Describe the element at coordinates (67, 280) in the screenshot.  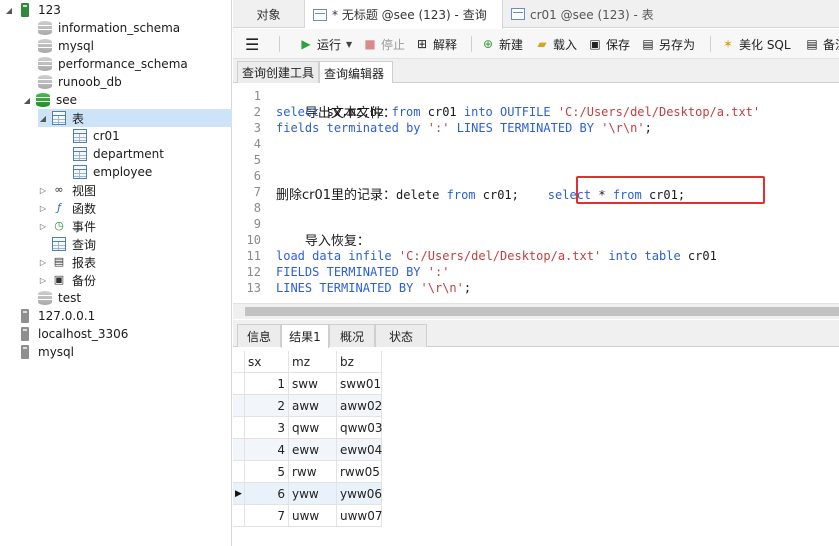
I see `tree-item-backups-folder: ▷ ▣ 备份` at that location.